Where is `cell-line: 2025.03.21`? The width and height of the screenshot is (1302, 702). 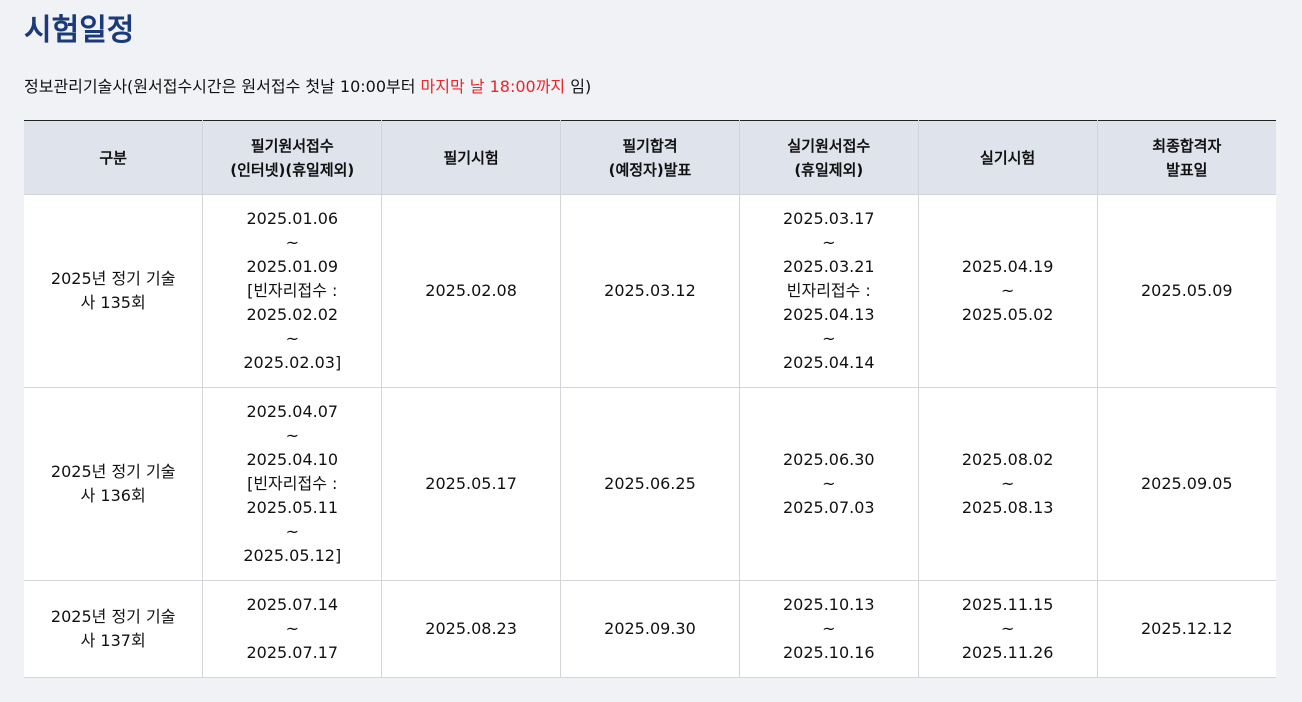
cell-line: 2025.03.21 is located at coordinates (828, 266).